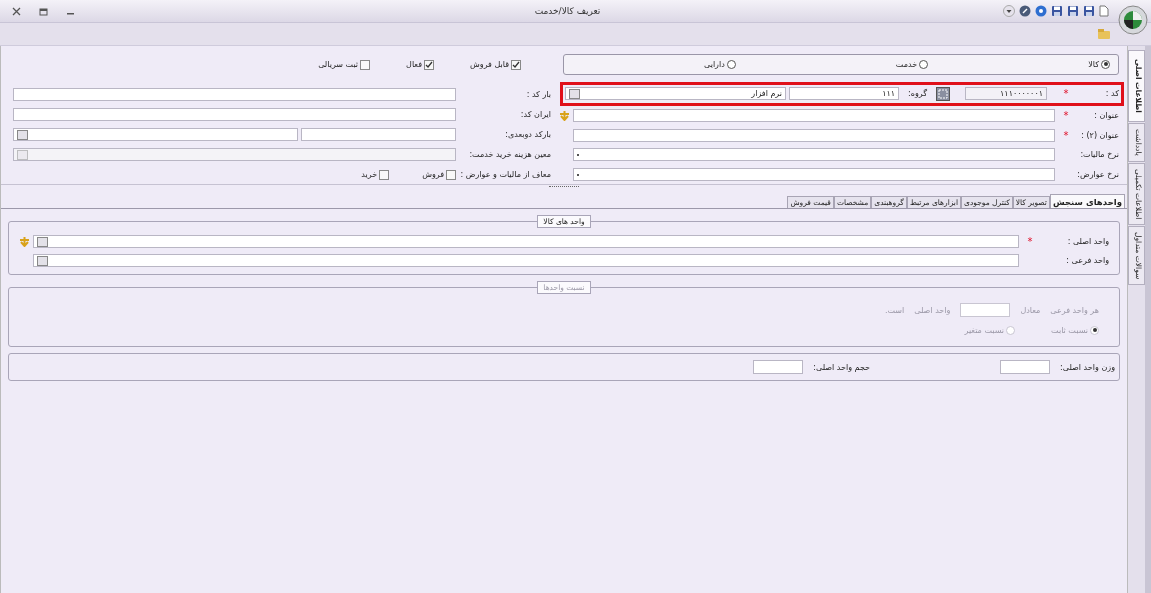 The height and width of the screenshot is (593, 1151). Describe the element at coordinates (505, 174) in the screenshot. I see `field-label: معاف از مالیات و عوارض :` at that location.